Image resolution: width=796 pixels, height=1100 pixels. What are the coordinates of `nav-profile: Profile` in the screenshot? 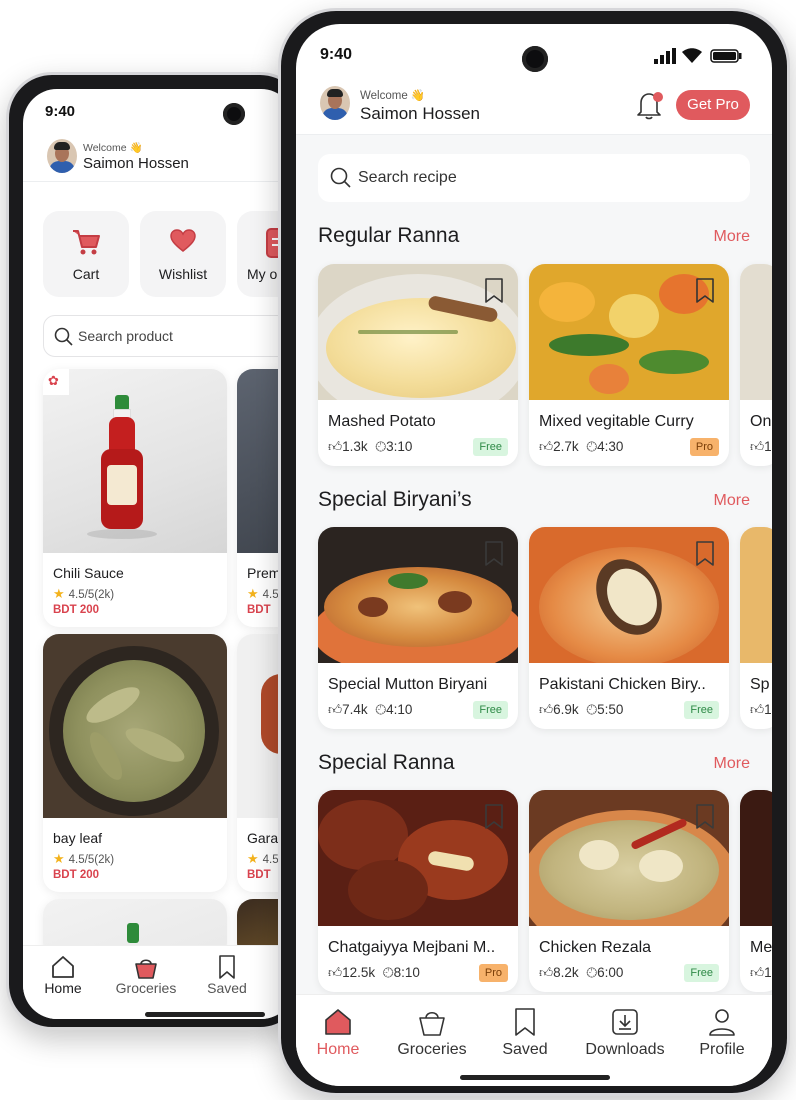 It's located at (722, 1033).